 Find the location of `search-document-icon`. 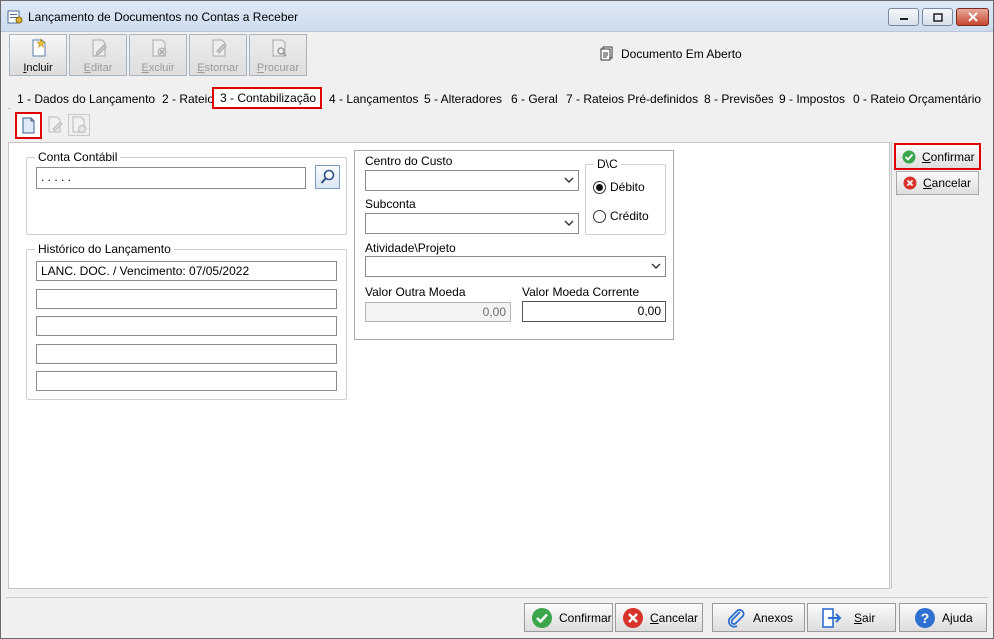

search-document-icon is located at coordinates (279, 48).